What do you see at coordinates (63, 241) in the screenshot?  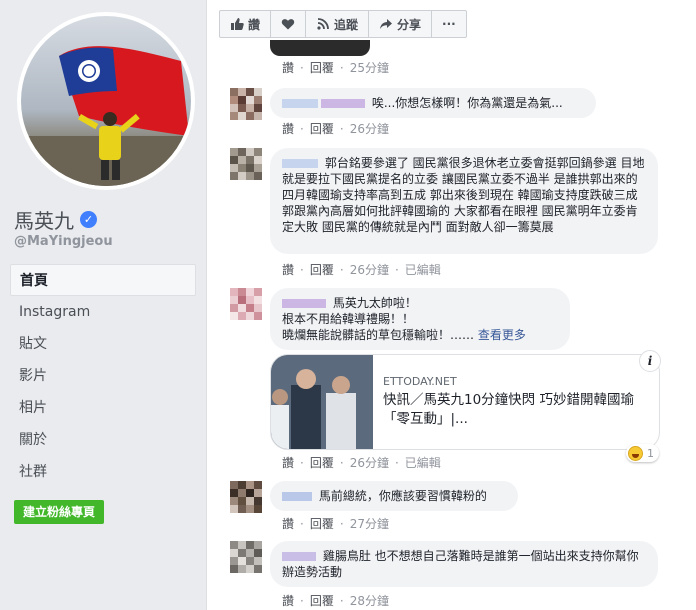 I see `page-handle: @MaYingjeou` at bounding box center [63, 241].